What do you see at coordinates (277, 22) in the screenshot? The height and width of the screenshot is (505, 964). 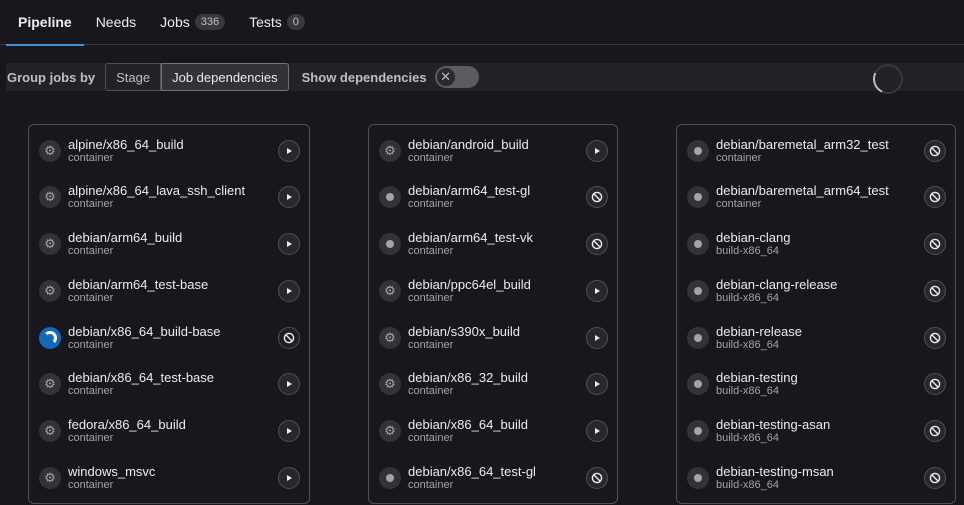 I see `tab-tests: Tests 0` at bounding box center [277, 22].